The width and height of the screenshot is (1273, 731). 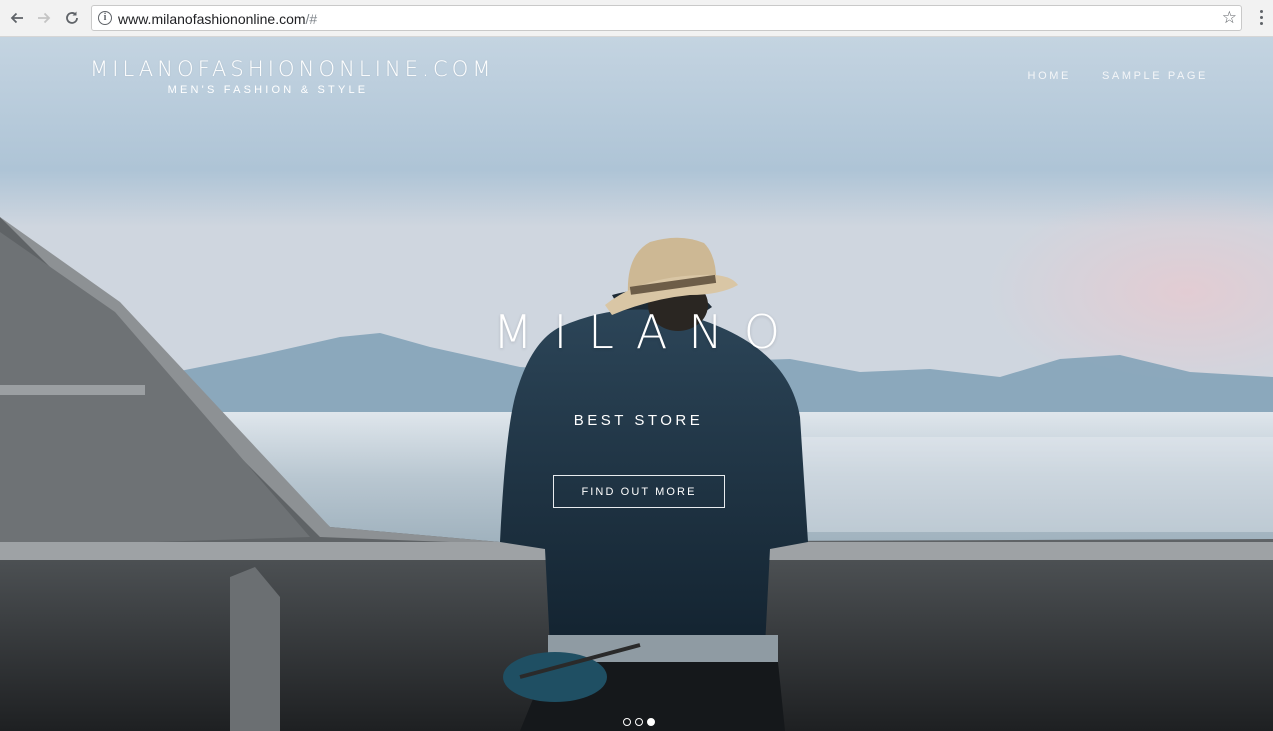 What do you see at coordinates (1261, 19) in the screenshot?
I see `kebab-menu-icon` at bounding box center [1261, 19].